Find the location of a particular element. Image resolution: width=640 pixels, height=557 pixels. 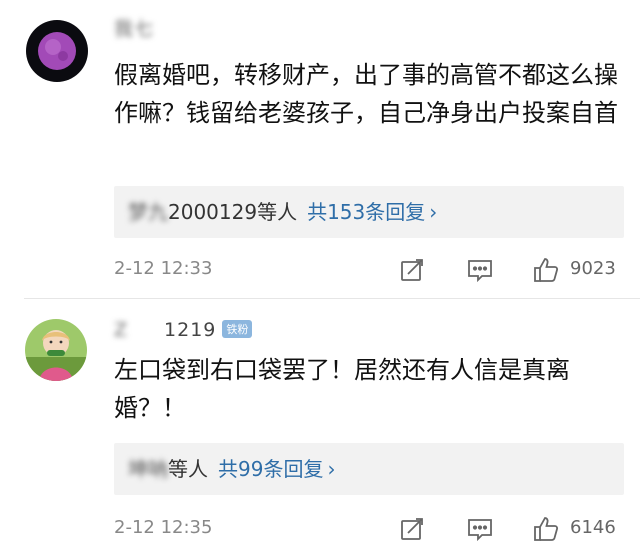

timestamp: 2-12 12:35 is located at coordinates (163, 527).